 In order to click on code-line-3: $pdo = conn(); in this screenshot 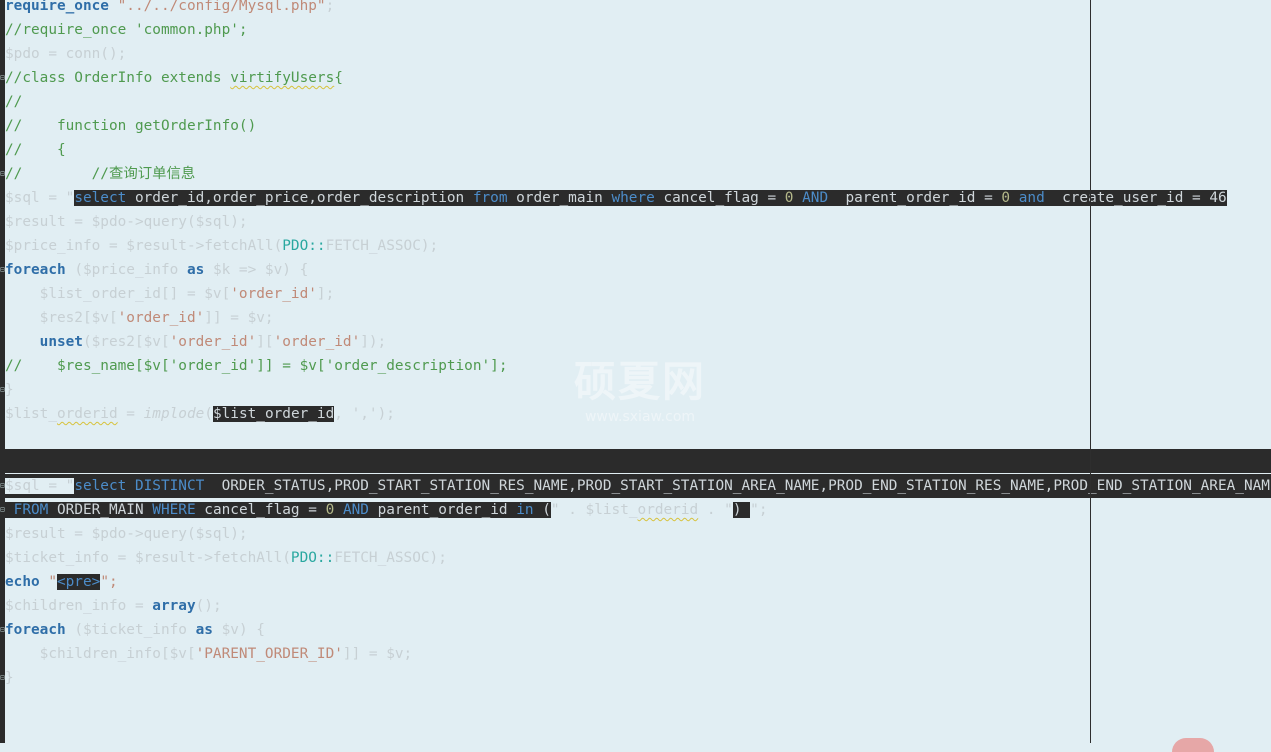, I will do `click(65, 54)`.